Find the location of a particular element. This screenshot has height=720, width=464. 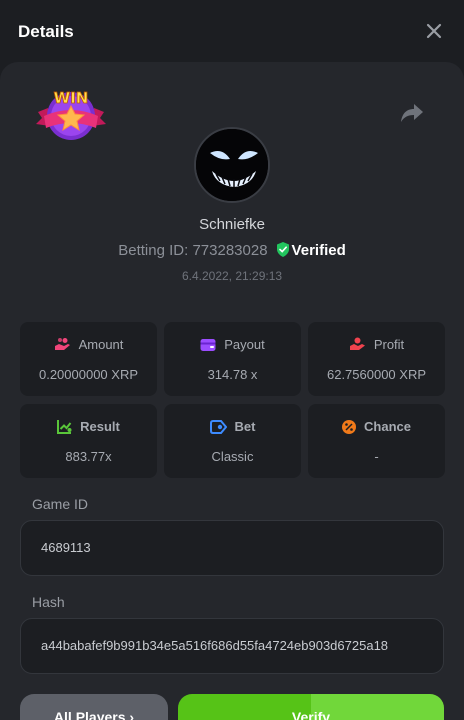

hand-receive-icon is located at coordinates (357, 343).